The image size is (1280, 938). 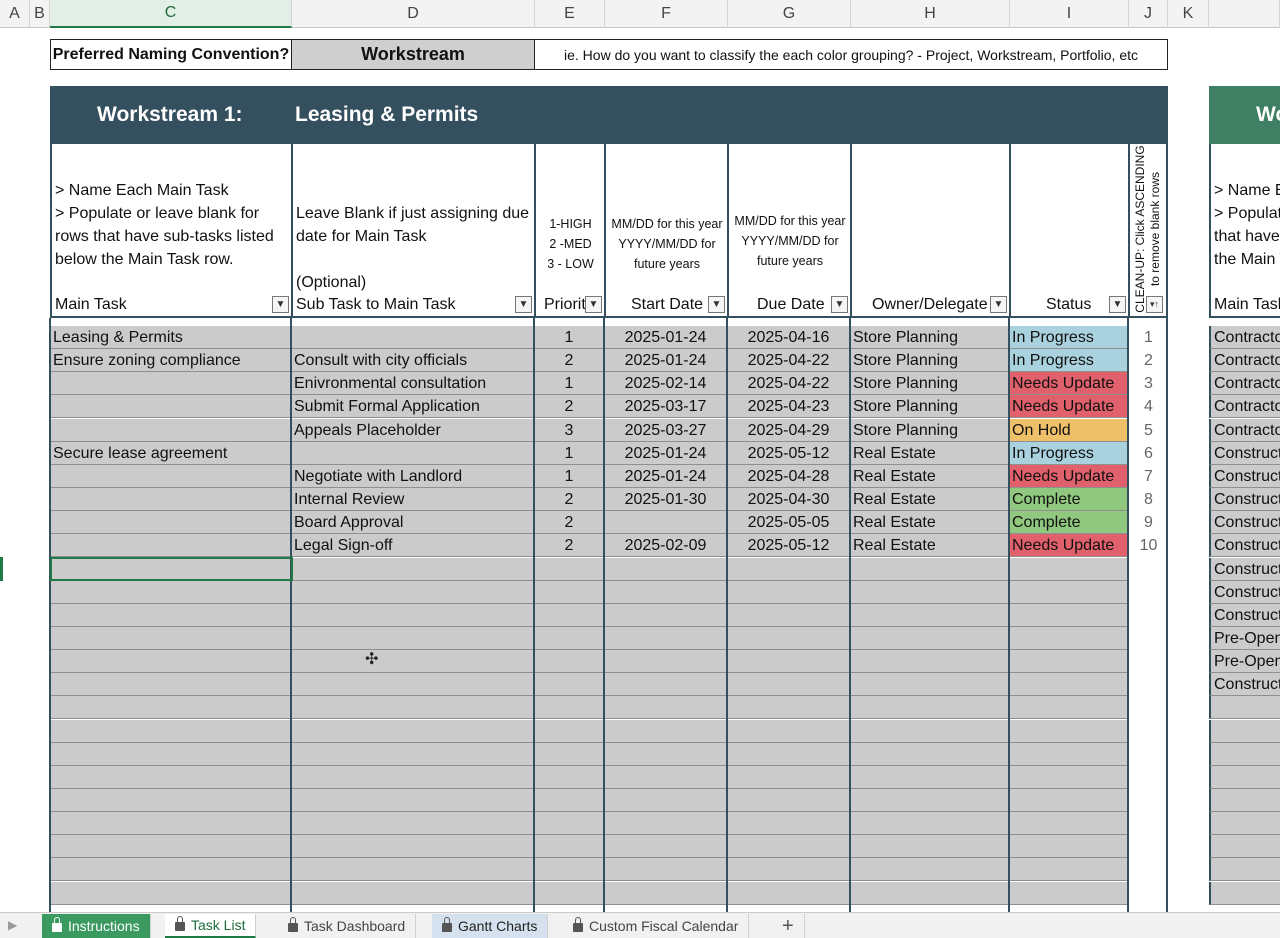 What do you see at coordinates (1188, 14) in the screenshot?
I see `column-header-k: K` at bounding box center [1188, 14].